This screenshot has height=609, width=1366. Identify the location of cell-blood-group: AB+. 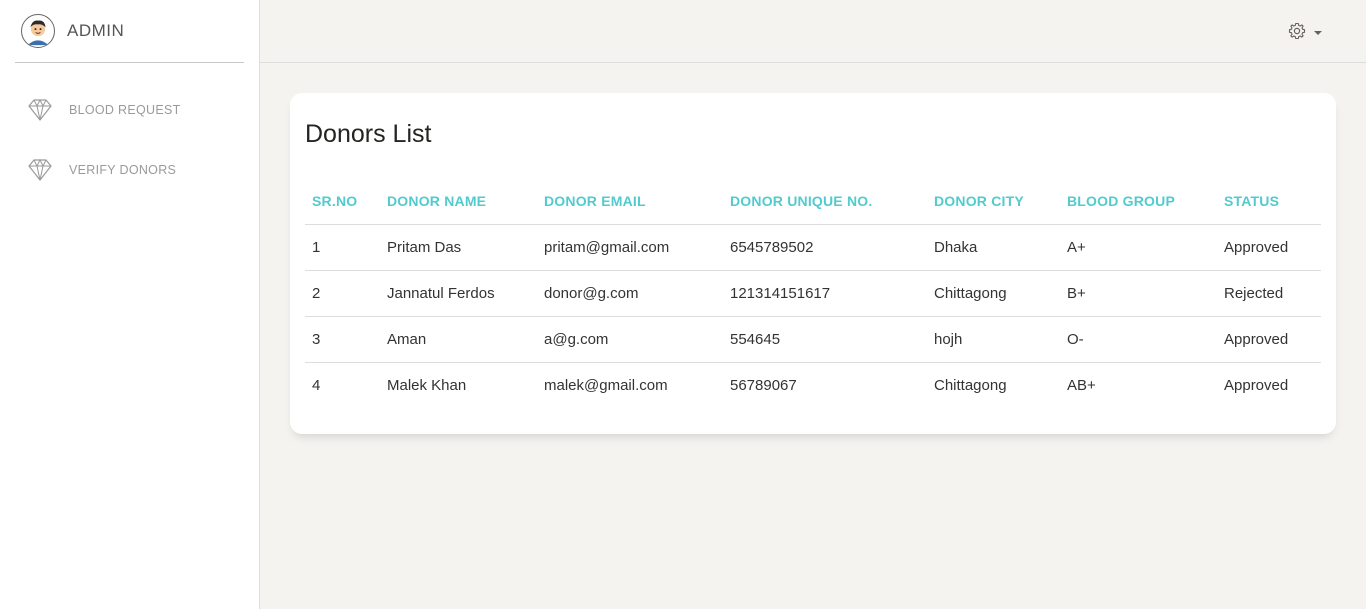
(1081, 385).